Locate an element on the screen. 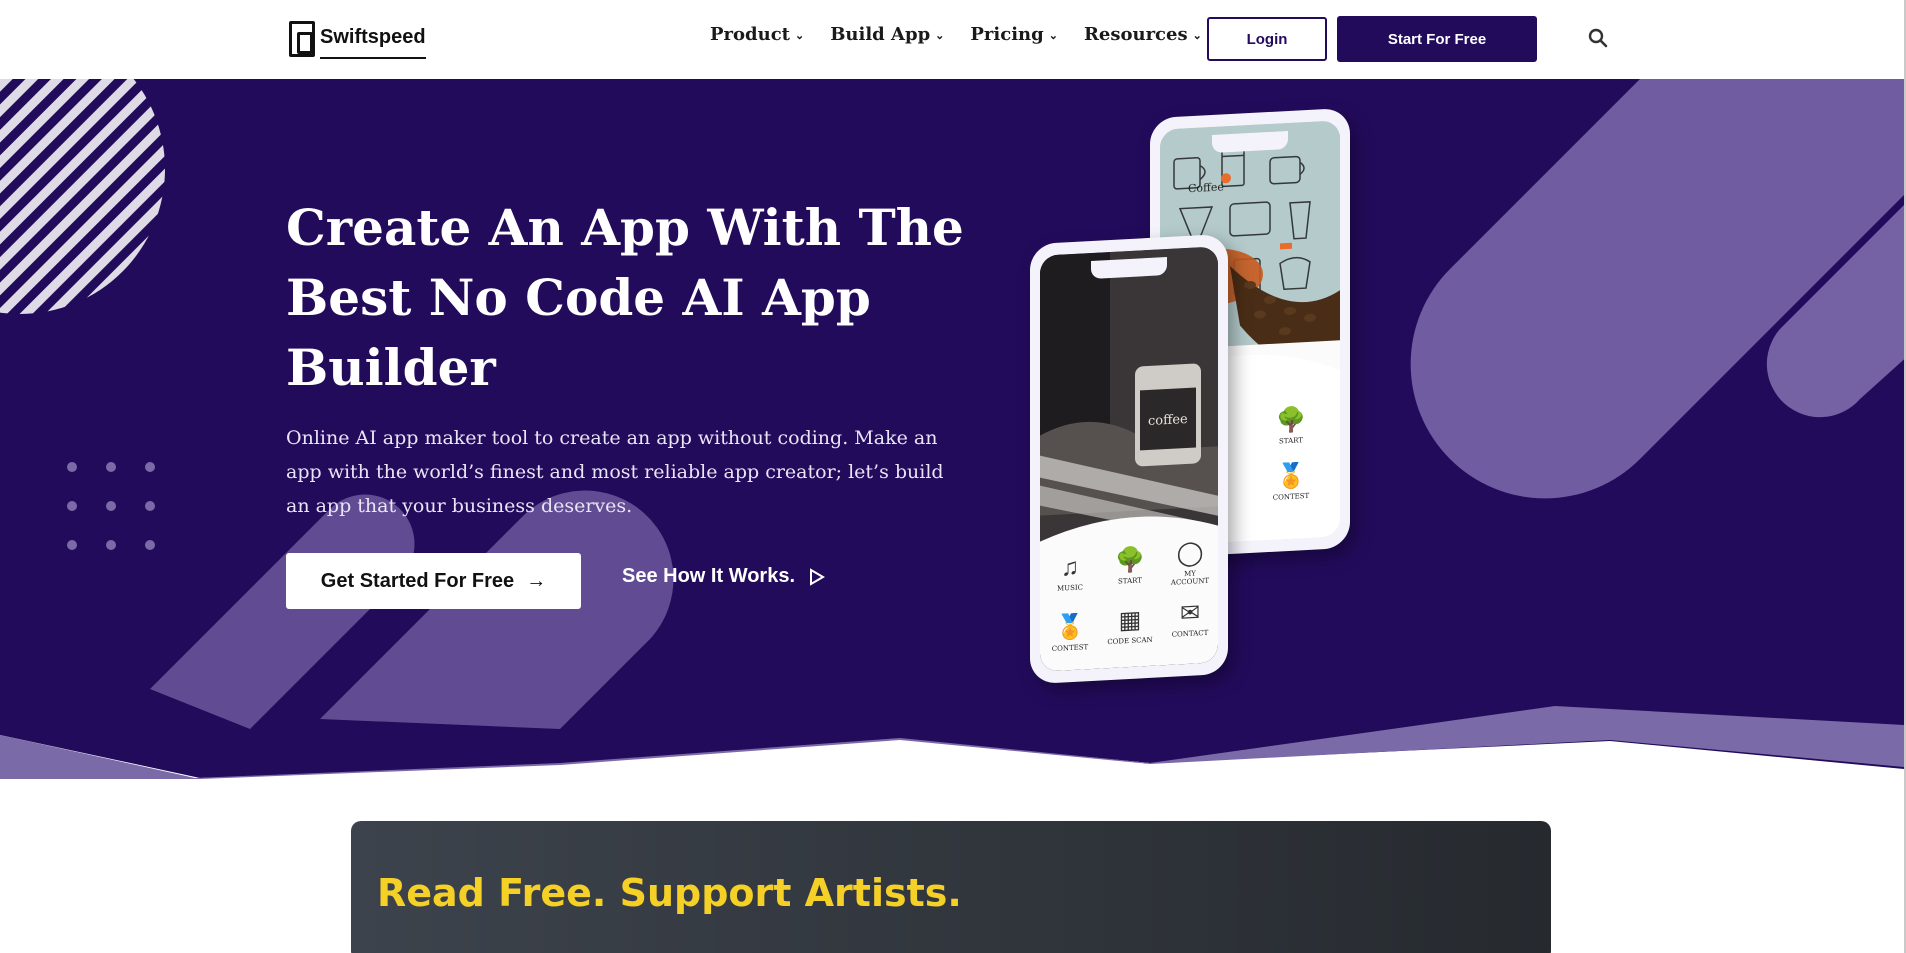  app-icon-my-account: ◯ MY ACCOUNT is located at coordinates (1190, 562).